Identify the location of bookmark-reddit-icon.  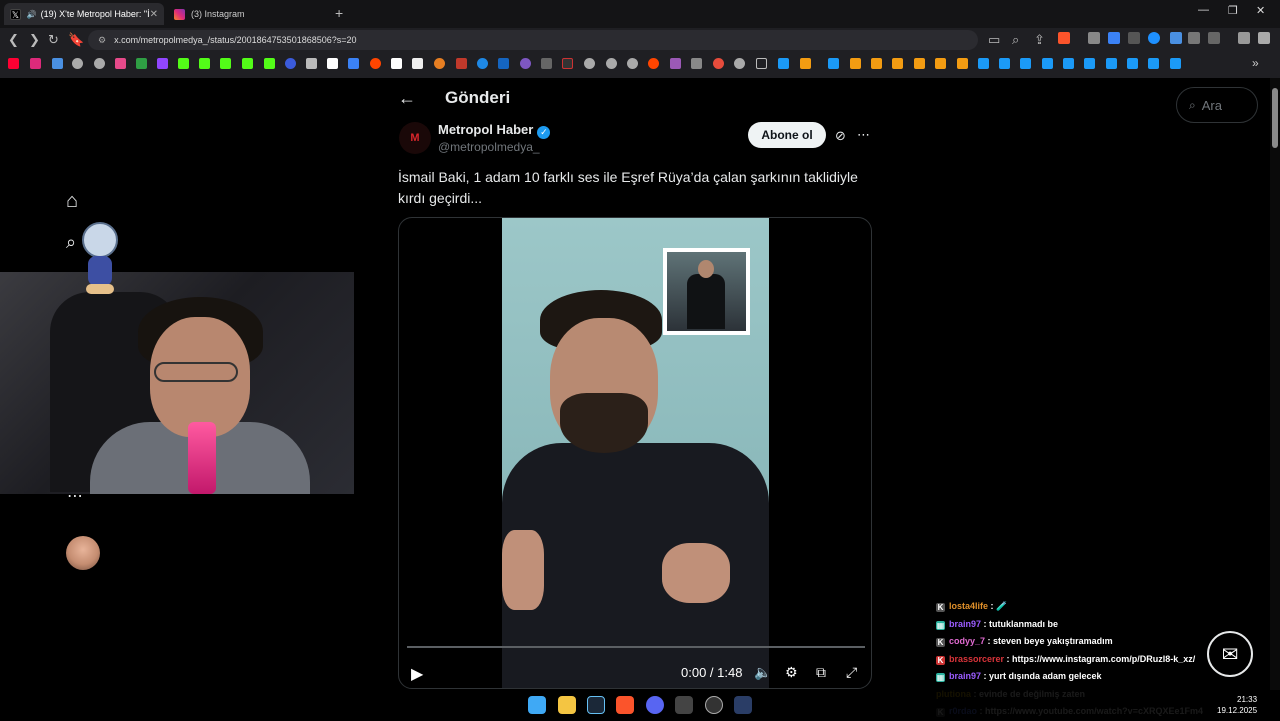
(375, 63).